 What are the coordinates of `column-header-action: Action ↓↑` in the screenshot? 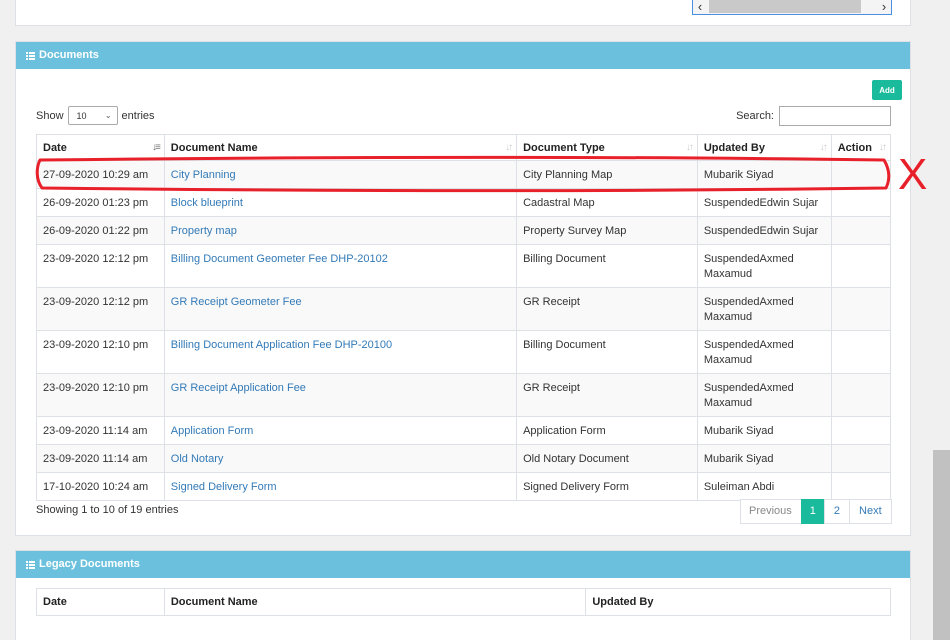 It's located at (861, 147).